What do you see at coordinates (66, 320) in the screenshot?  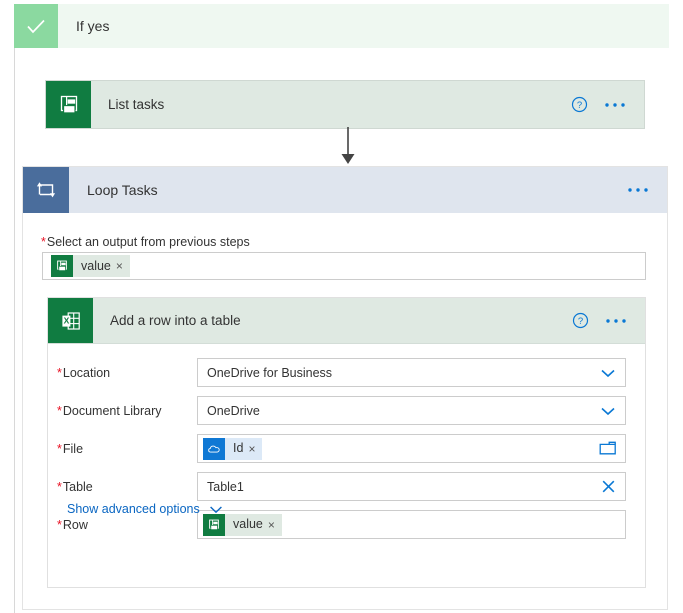 I see `svg-text: X` at bounding box center [66, 320].